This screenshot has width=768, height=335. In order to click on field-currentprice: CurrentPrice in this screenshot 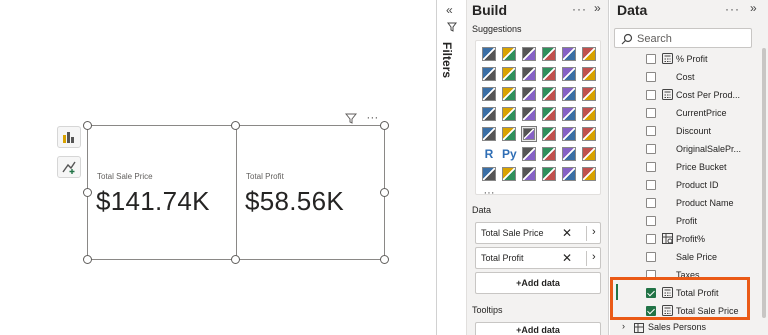, I will do `click(685, 113)`.